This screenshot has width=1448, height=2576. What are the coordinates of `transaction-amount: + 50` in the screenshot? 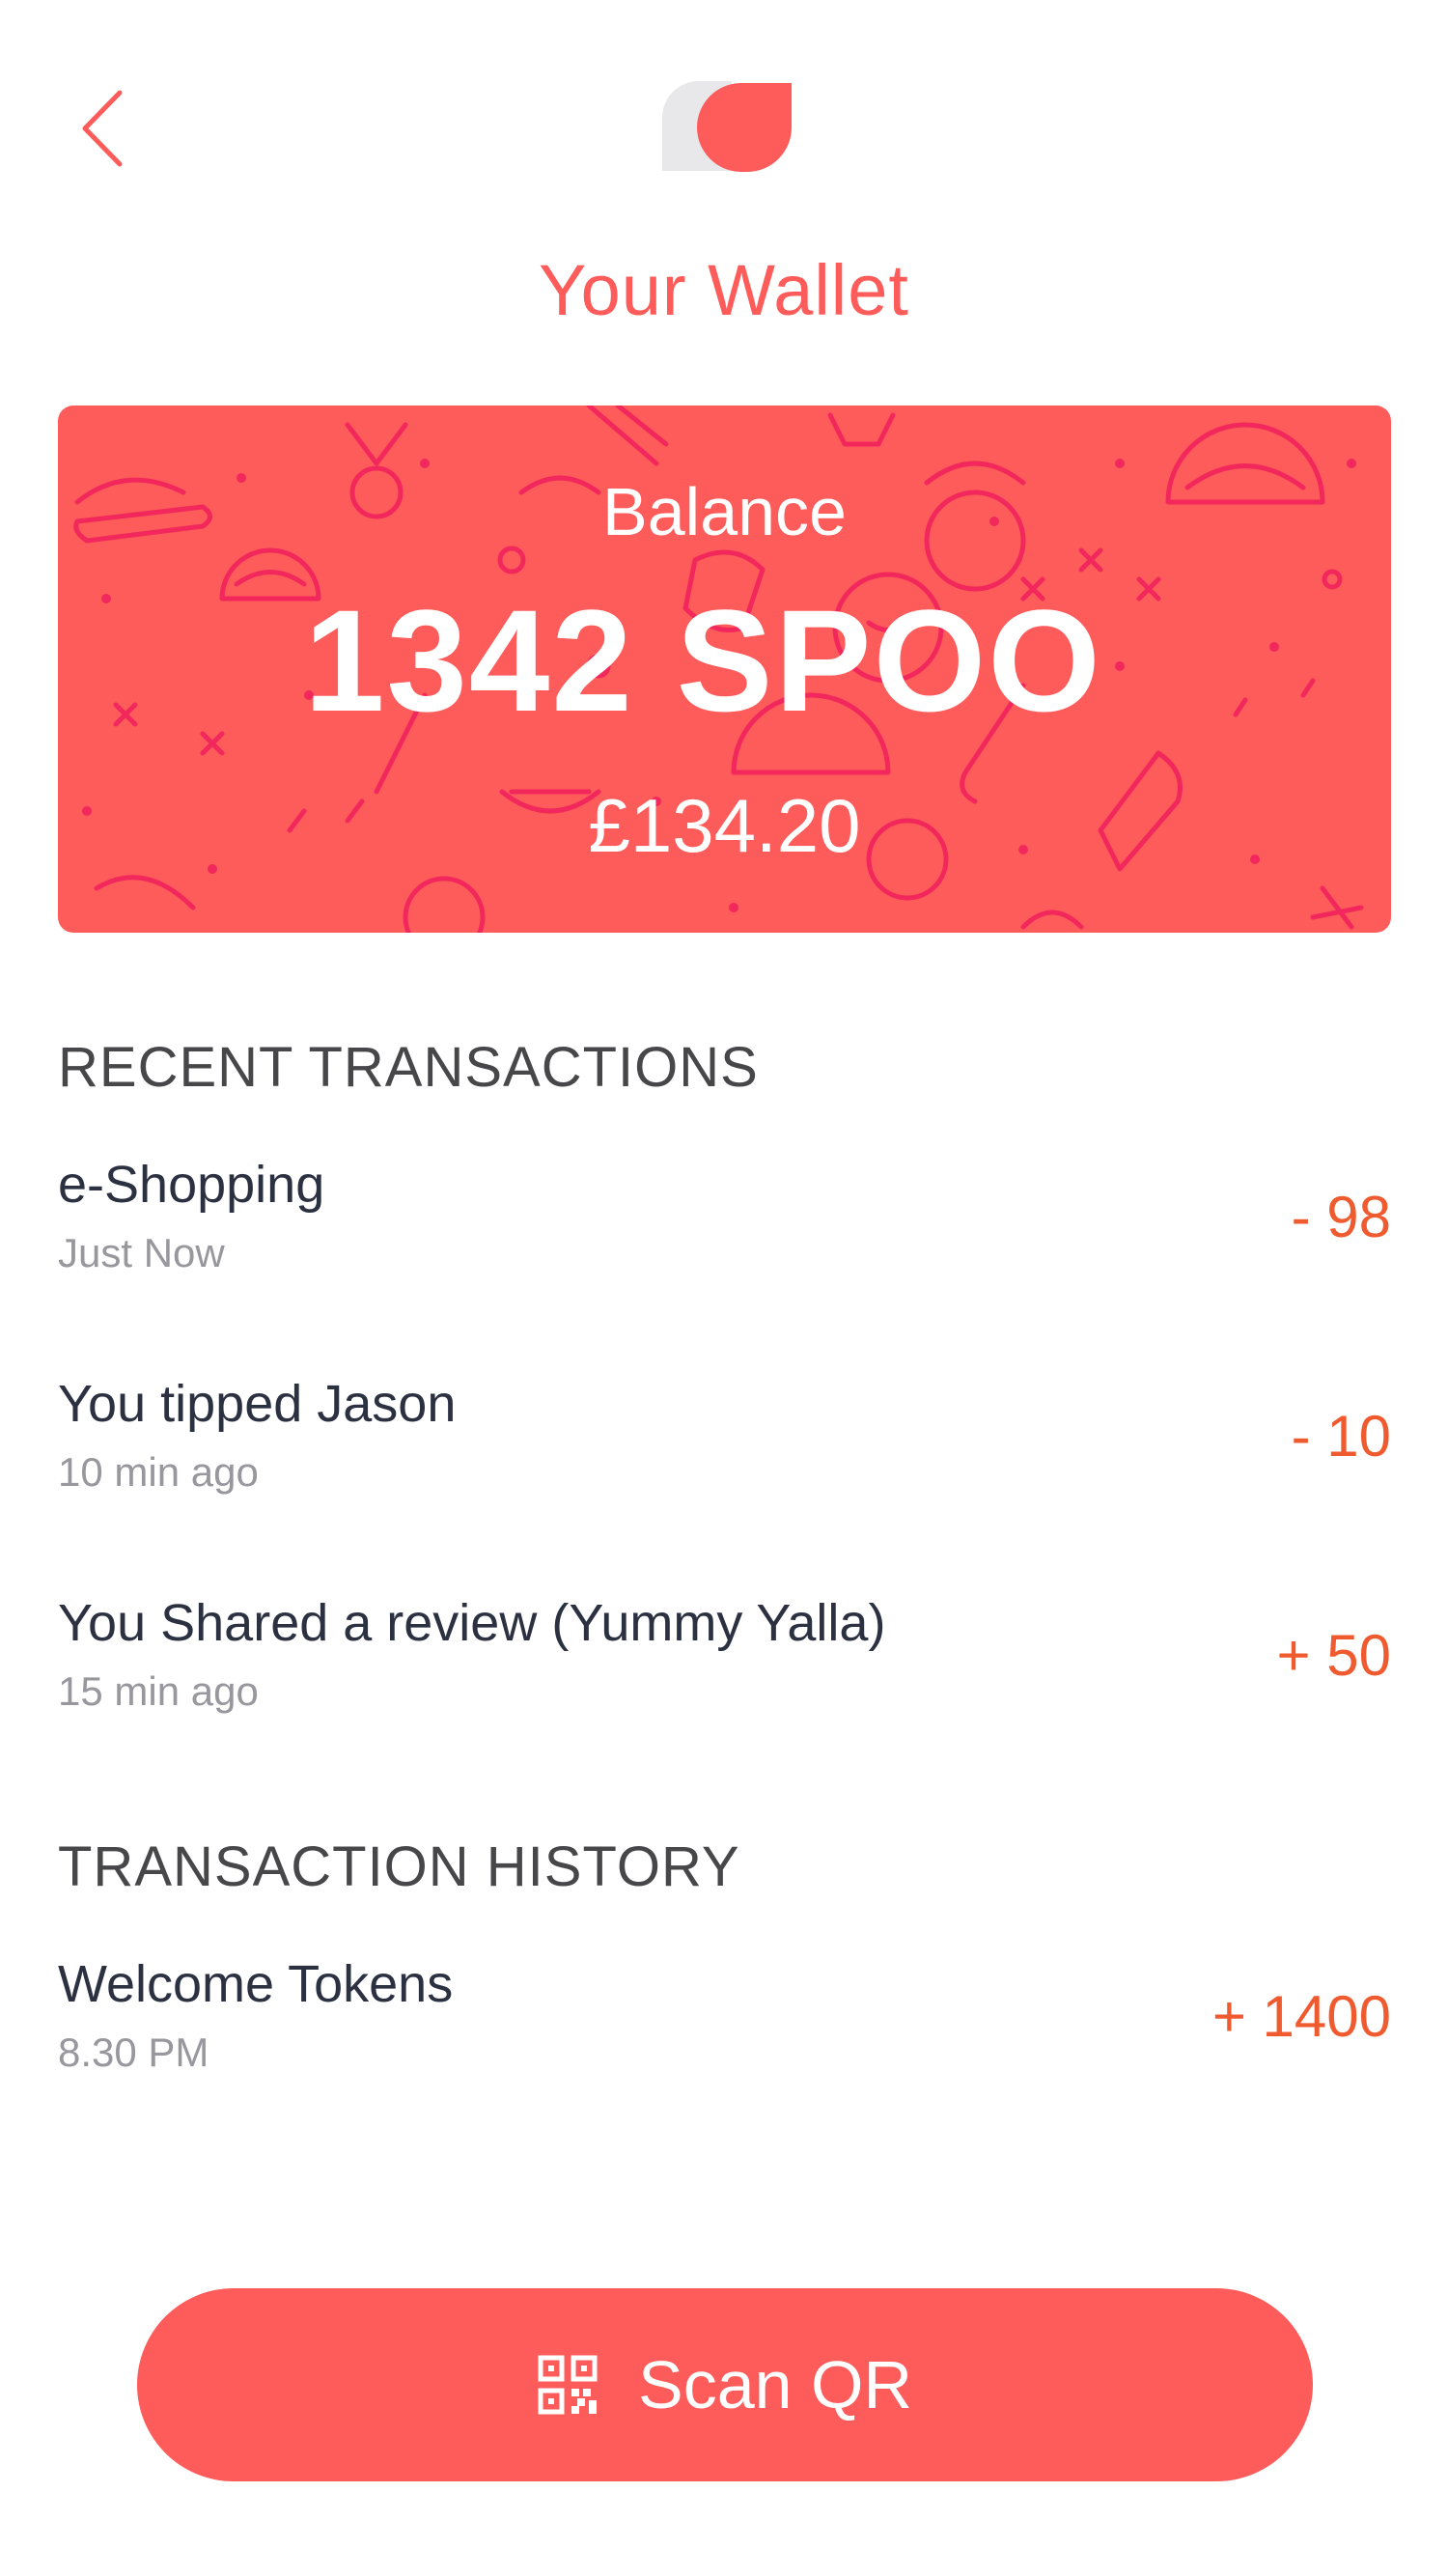 It's located at (1334, 1656).